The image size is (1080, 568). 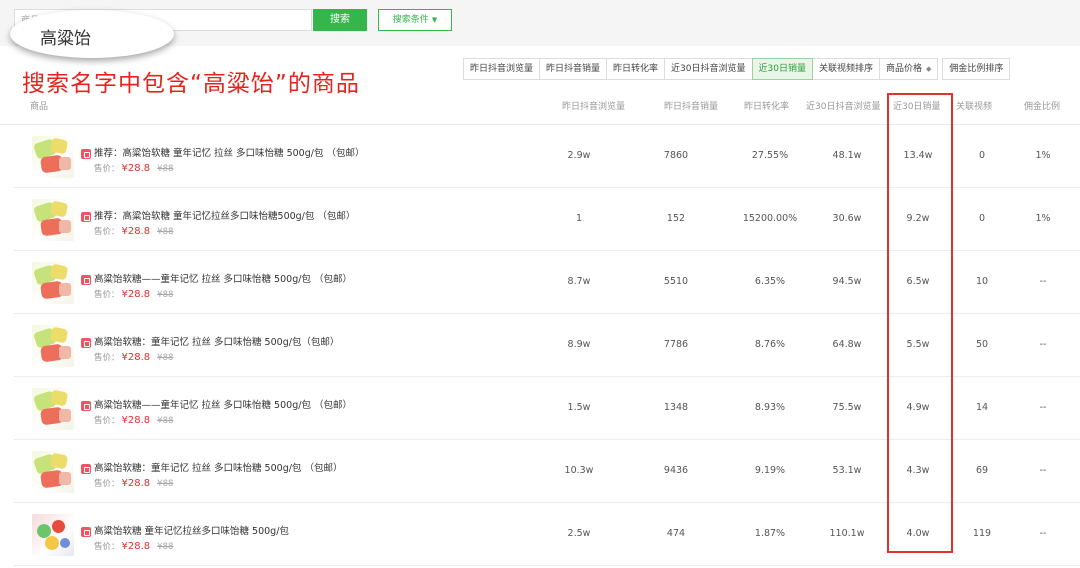 I want to click on 30day-views-cell: 94.5w, so click(x=847, y=281).